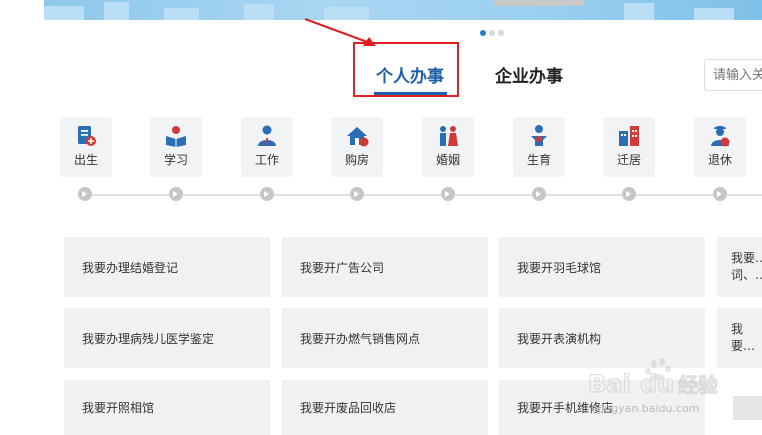 The width and height of the screenshot is (762, 435). I want to click on retirement-person-icon, so click(720, 136).